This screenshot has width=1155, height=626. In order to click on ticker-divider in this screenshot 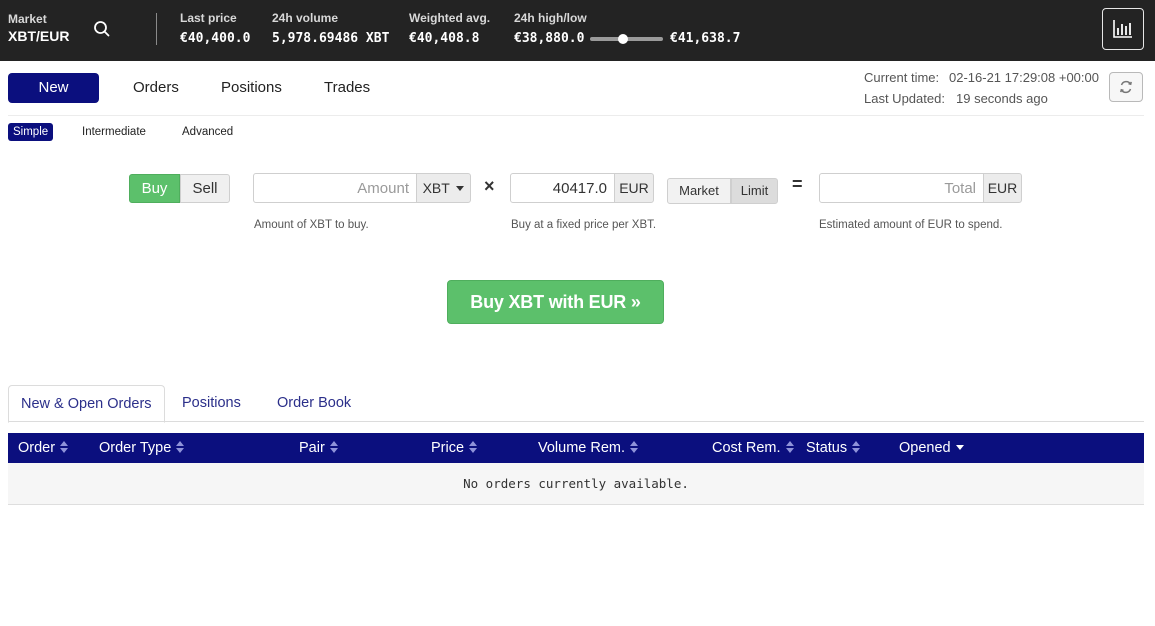, I will do `click(156, 29)`.